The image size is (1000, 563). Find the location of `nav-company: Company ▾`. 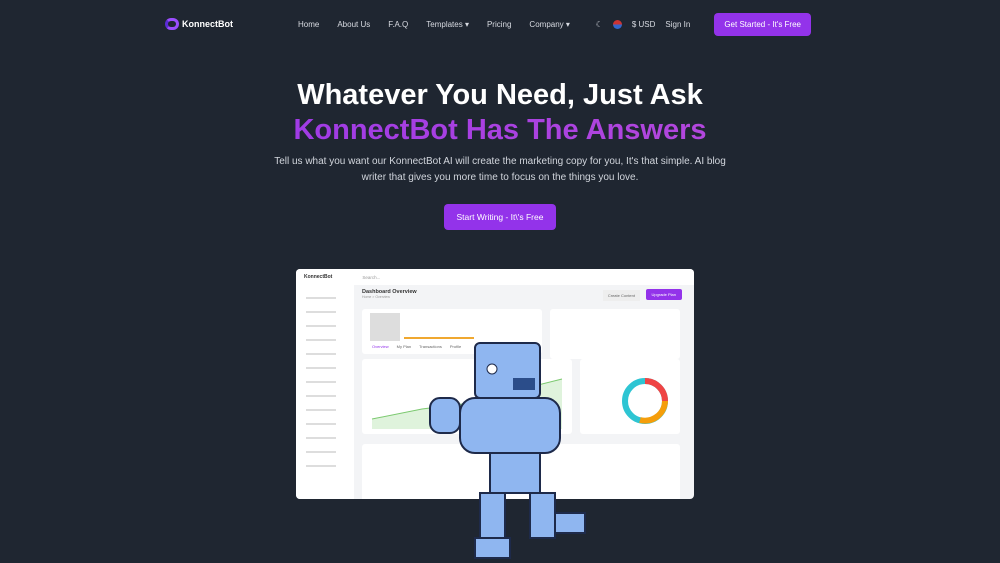

nav-company: Company ▾ is located at coordinates (549, 24).